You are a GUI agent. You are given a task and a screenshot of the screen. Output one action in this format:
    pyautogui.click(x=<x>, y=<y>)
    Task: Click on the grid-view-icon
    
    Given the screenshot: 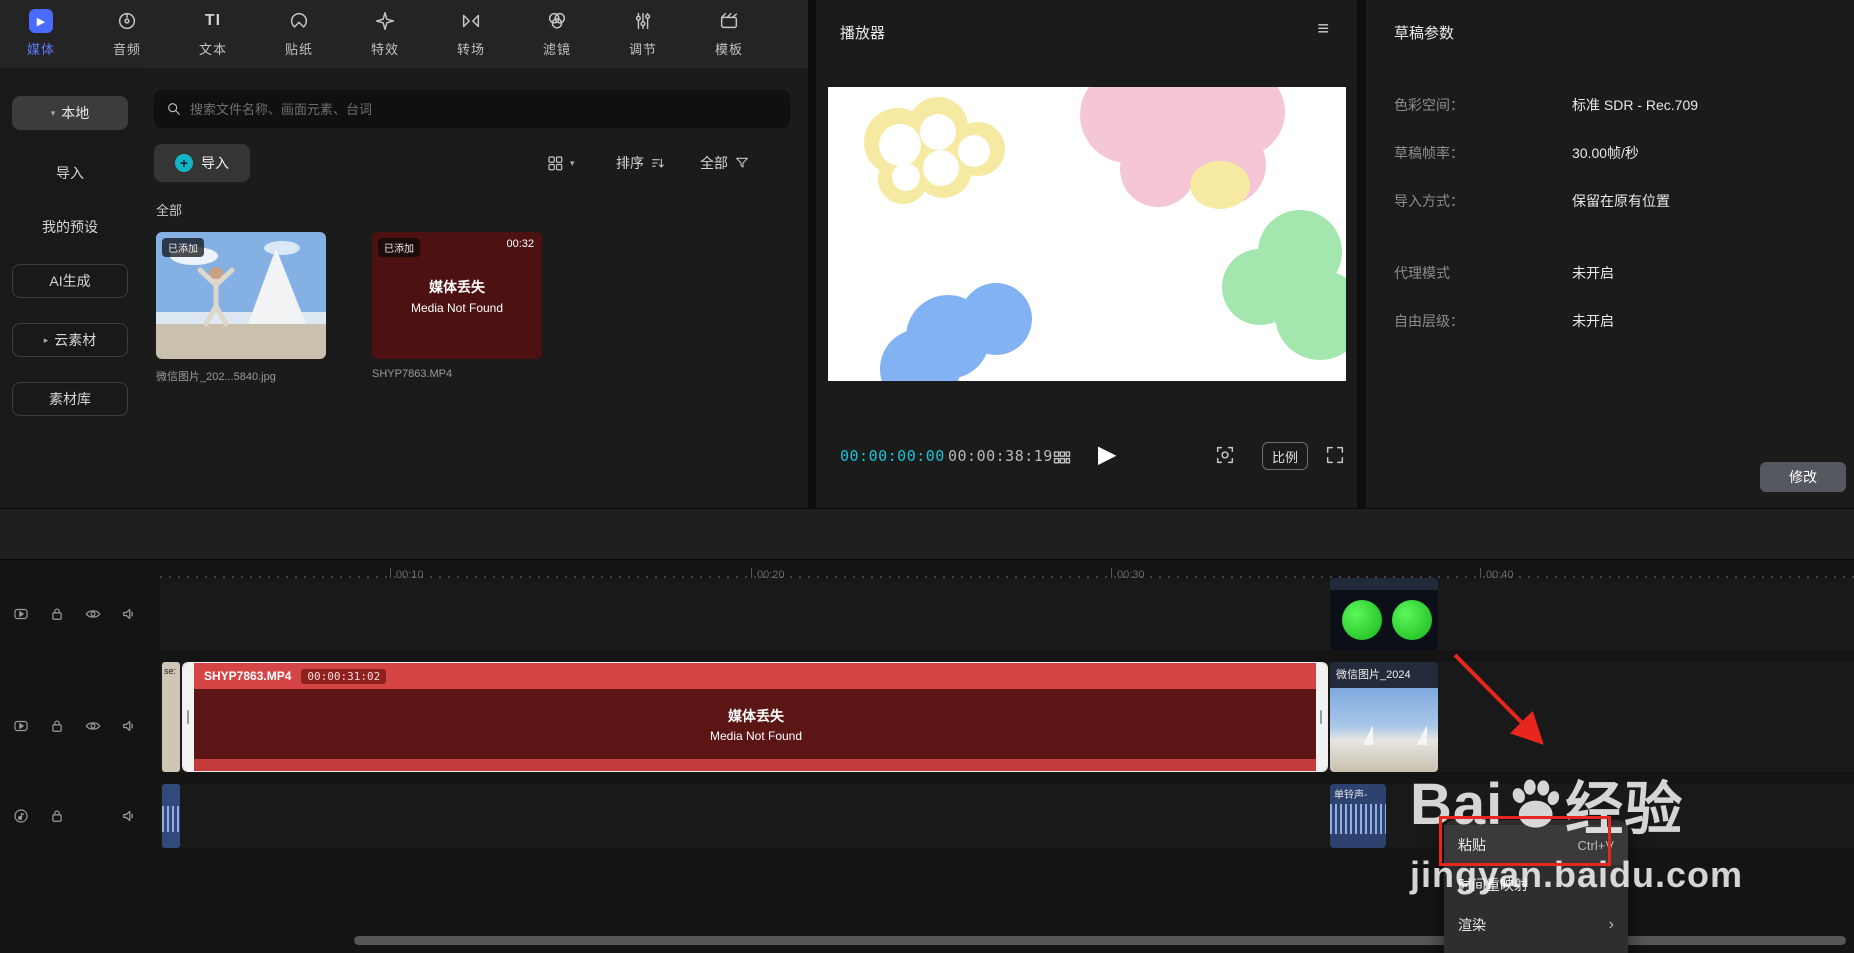 What is the action you would take?
    pyautogui.click(x=555, y=163)
    